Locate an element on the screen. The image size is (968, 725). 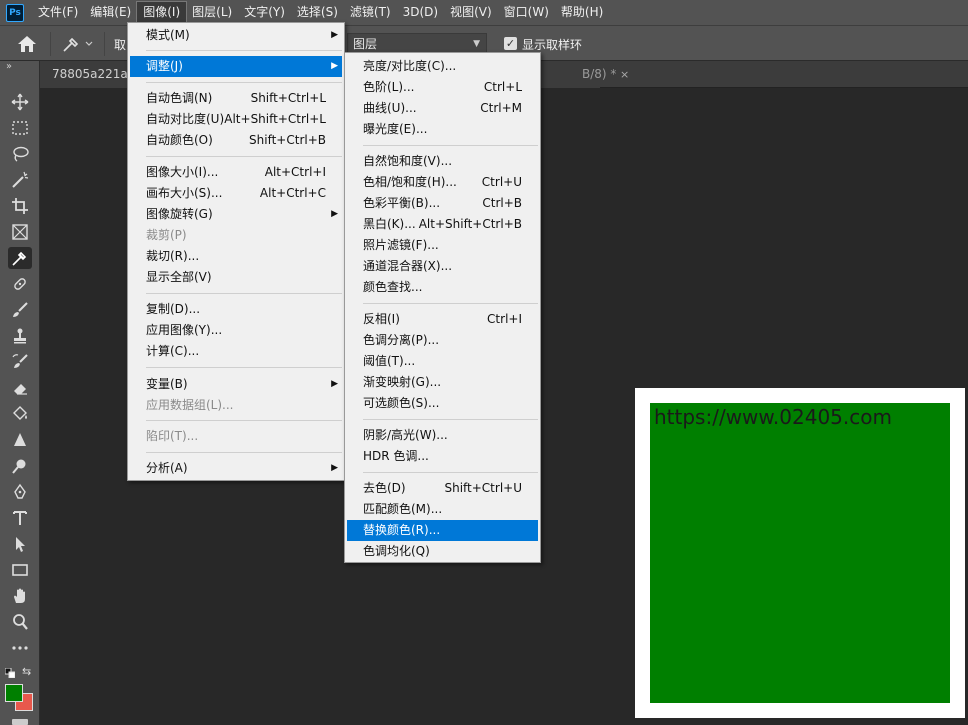
crop-icon is located at coordinates (20, 206).